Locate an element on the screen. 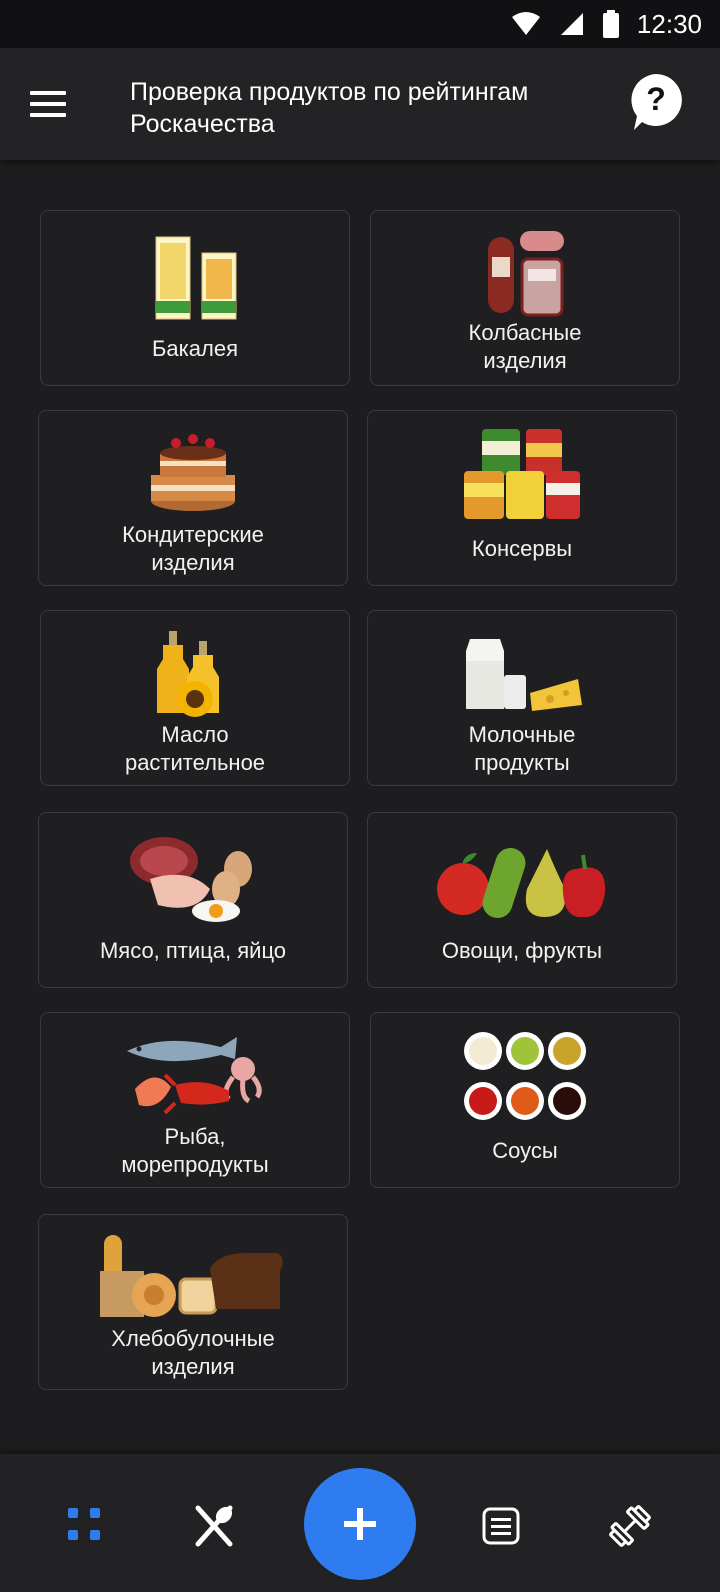 The width and height of the screenshot is (720, 1592). category-label: Масло растительное is located at coordinates (195, 748).